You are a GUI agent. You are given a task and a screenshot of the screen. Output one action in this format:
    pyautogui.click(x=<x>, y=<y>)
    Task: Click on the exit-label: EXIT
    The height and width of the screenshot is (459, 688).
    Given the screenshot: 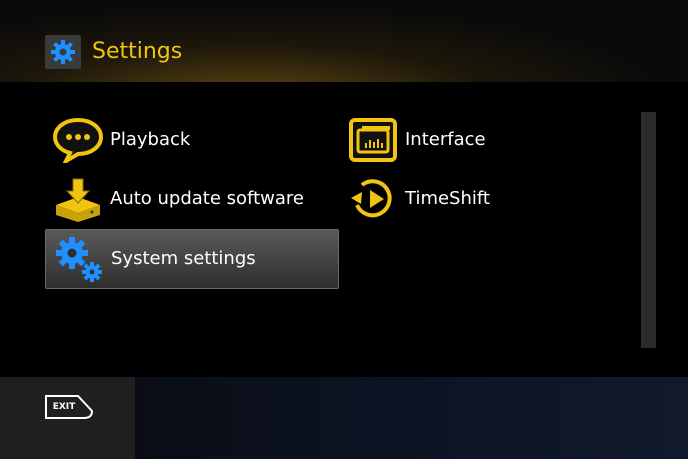 What is the action you would take?
    pyautogui.click(x=64, y=407)
    